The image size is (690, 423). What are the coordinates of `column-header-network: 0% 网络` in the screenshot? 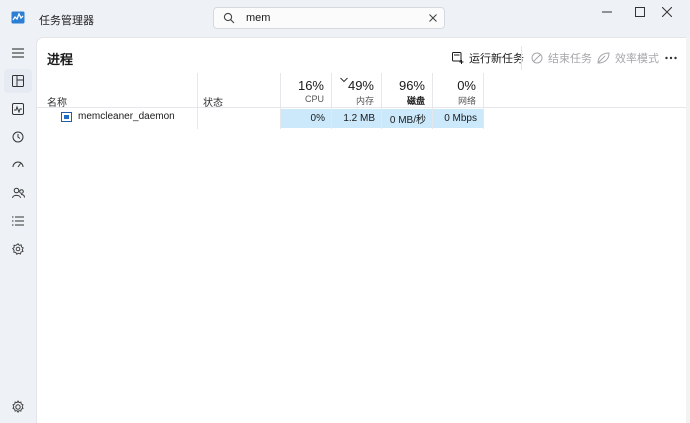 It's located at (457, 90).